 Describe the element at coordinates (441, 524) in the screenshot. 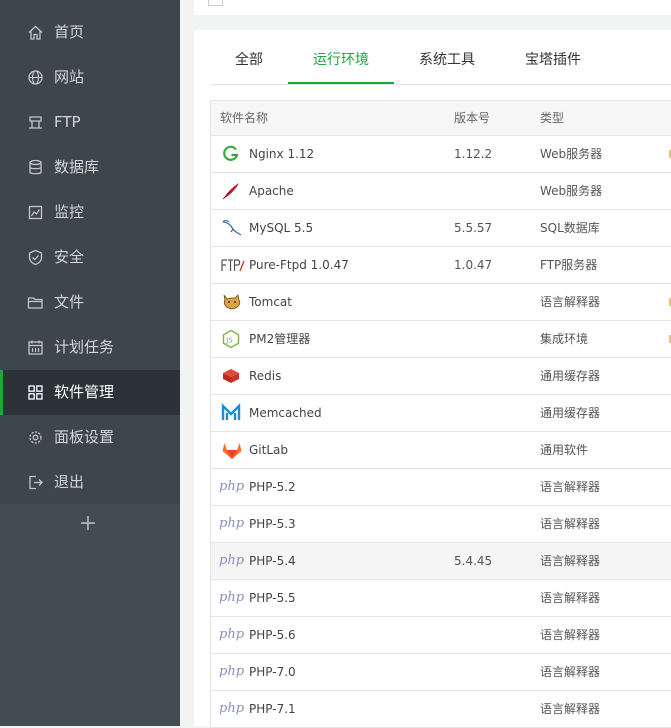

I see `table-row: php PHP-5.3 语言解释器` at that location.